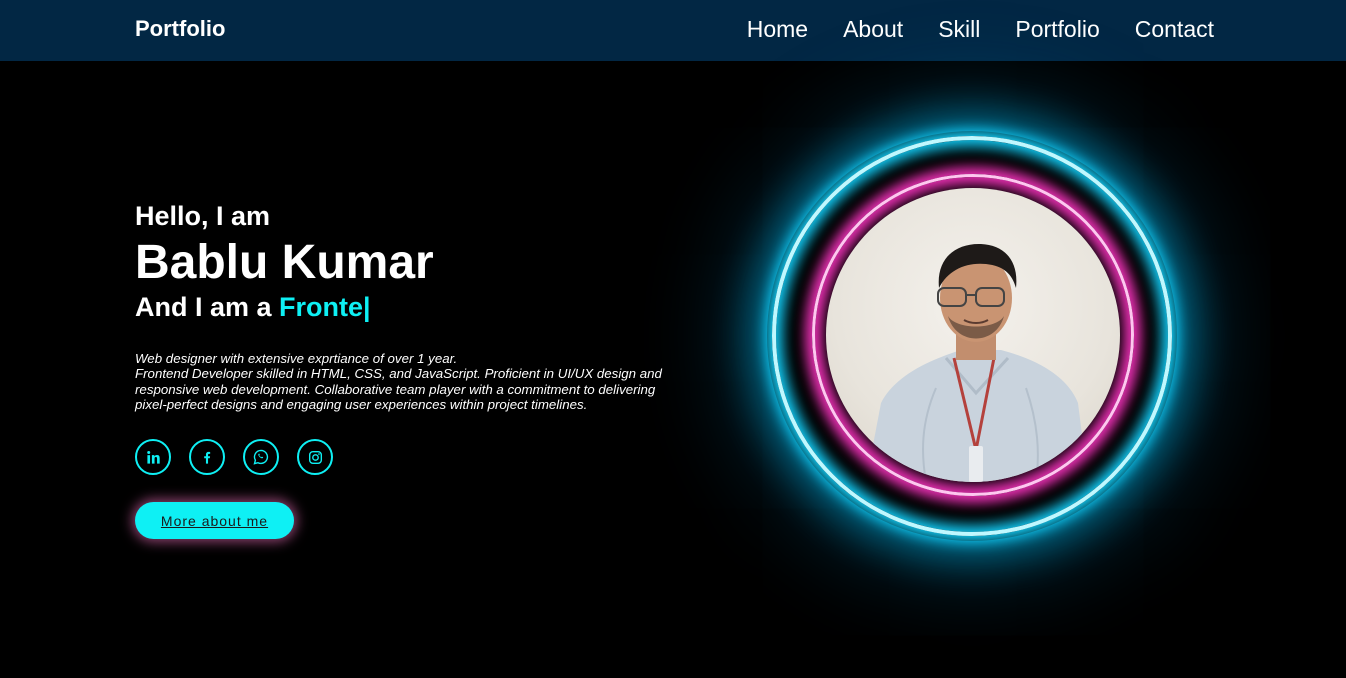 The image size is (1346, 678). What do you see at coordinates (325, 307) in the screenshot?
I see `role-typed-text: Fronte|` at bounding box center [325, 307].